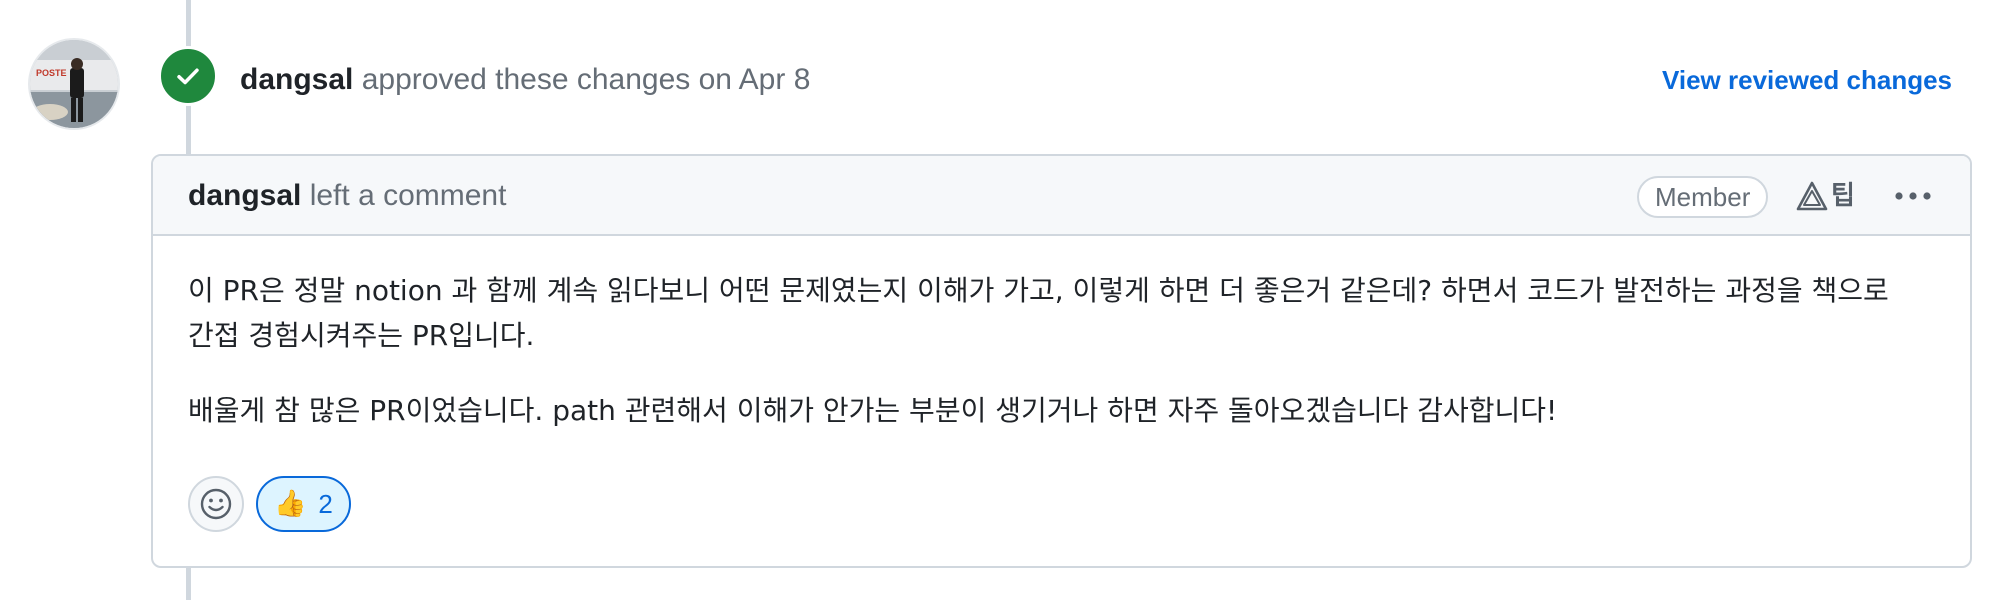 This screenshot has height=600, width=2000. What do you see at coordinates (1812, 196) in the screenshot?
I see `warning-triangle-icon` at bounding box center [1812, 196].